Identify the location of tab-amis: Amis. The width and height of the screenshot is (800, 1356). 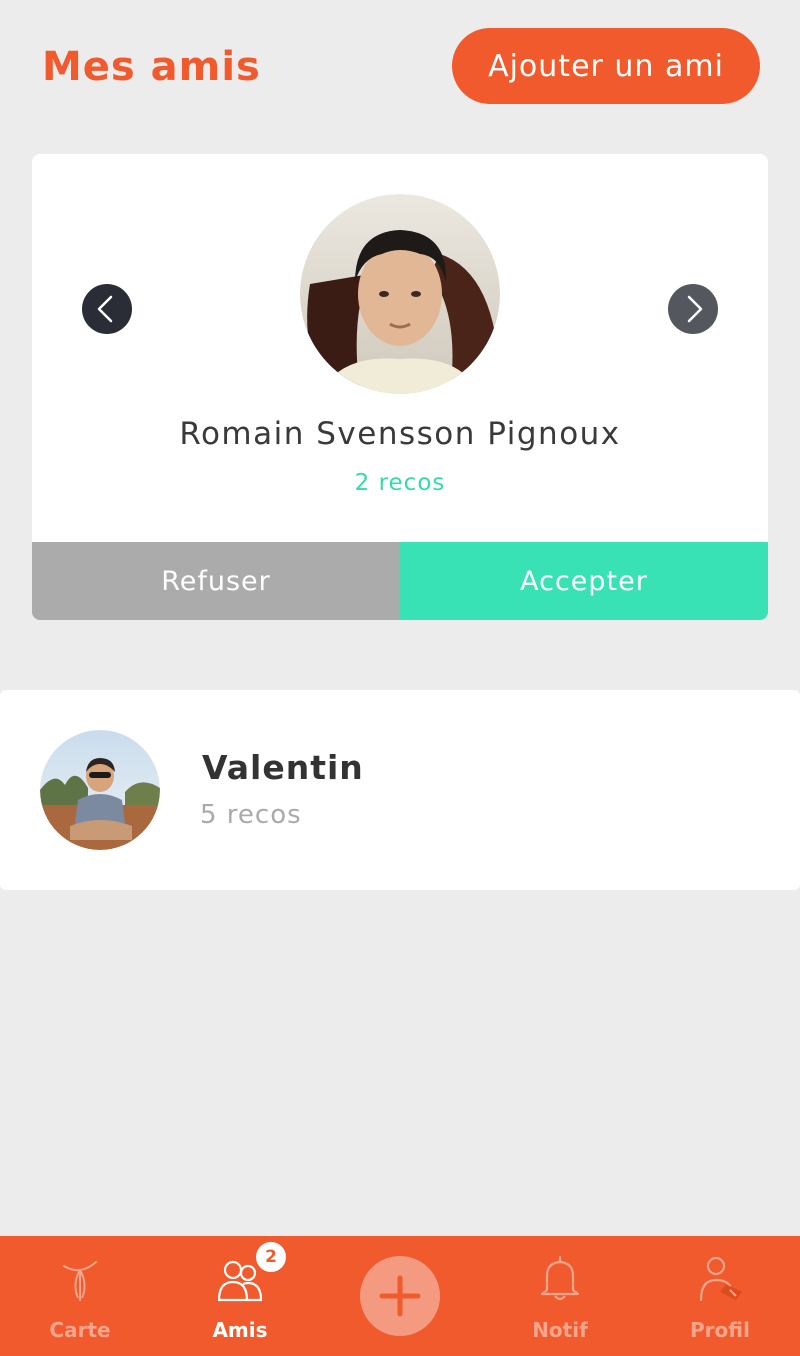
(240, 1296).